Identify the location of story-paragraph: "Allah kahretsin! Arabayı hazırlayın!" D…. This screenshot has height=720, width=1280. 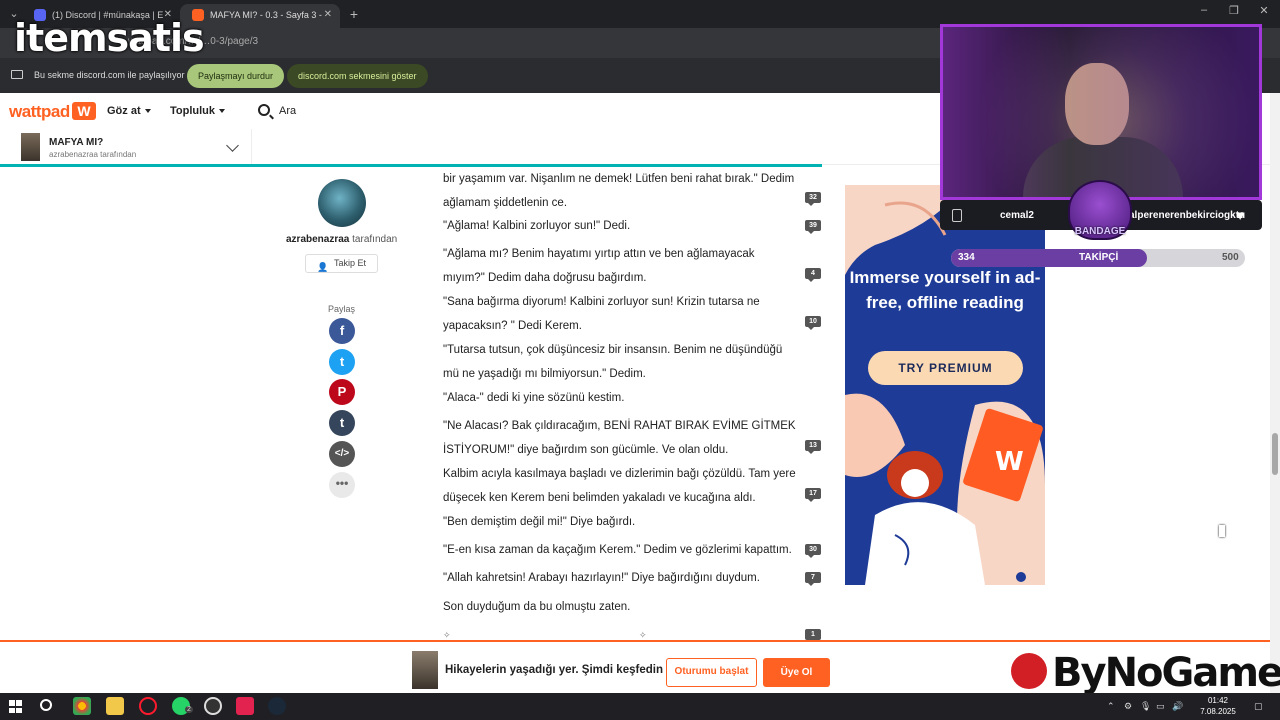
(601, 578).